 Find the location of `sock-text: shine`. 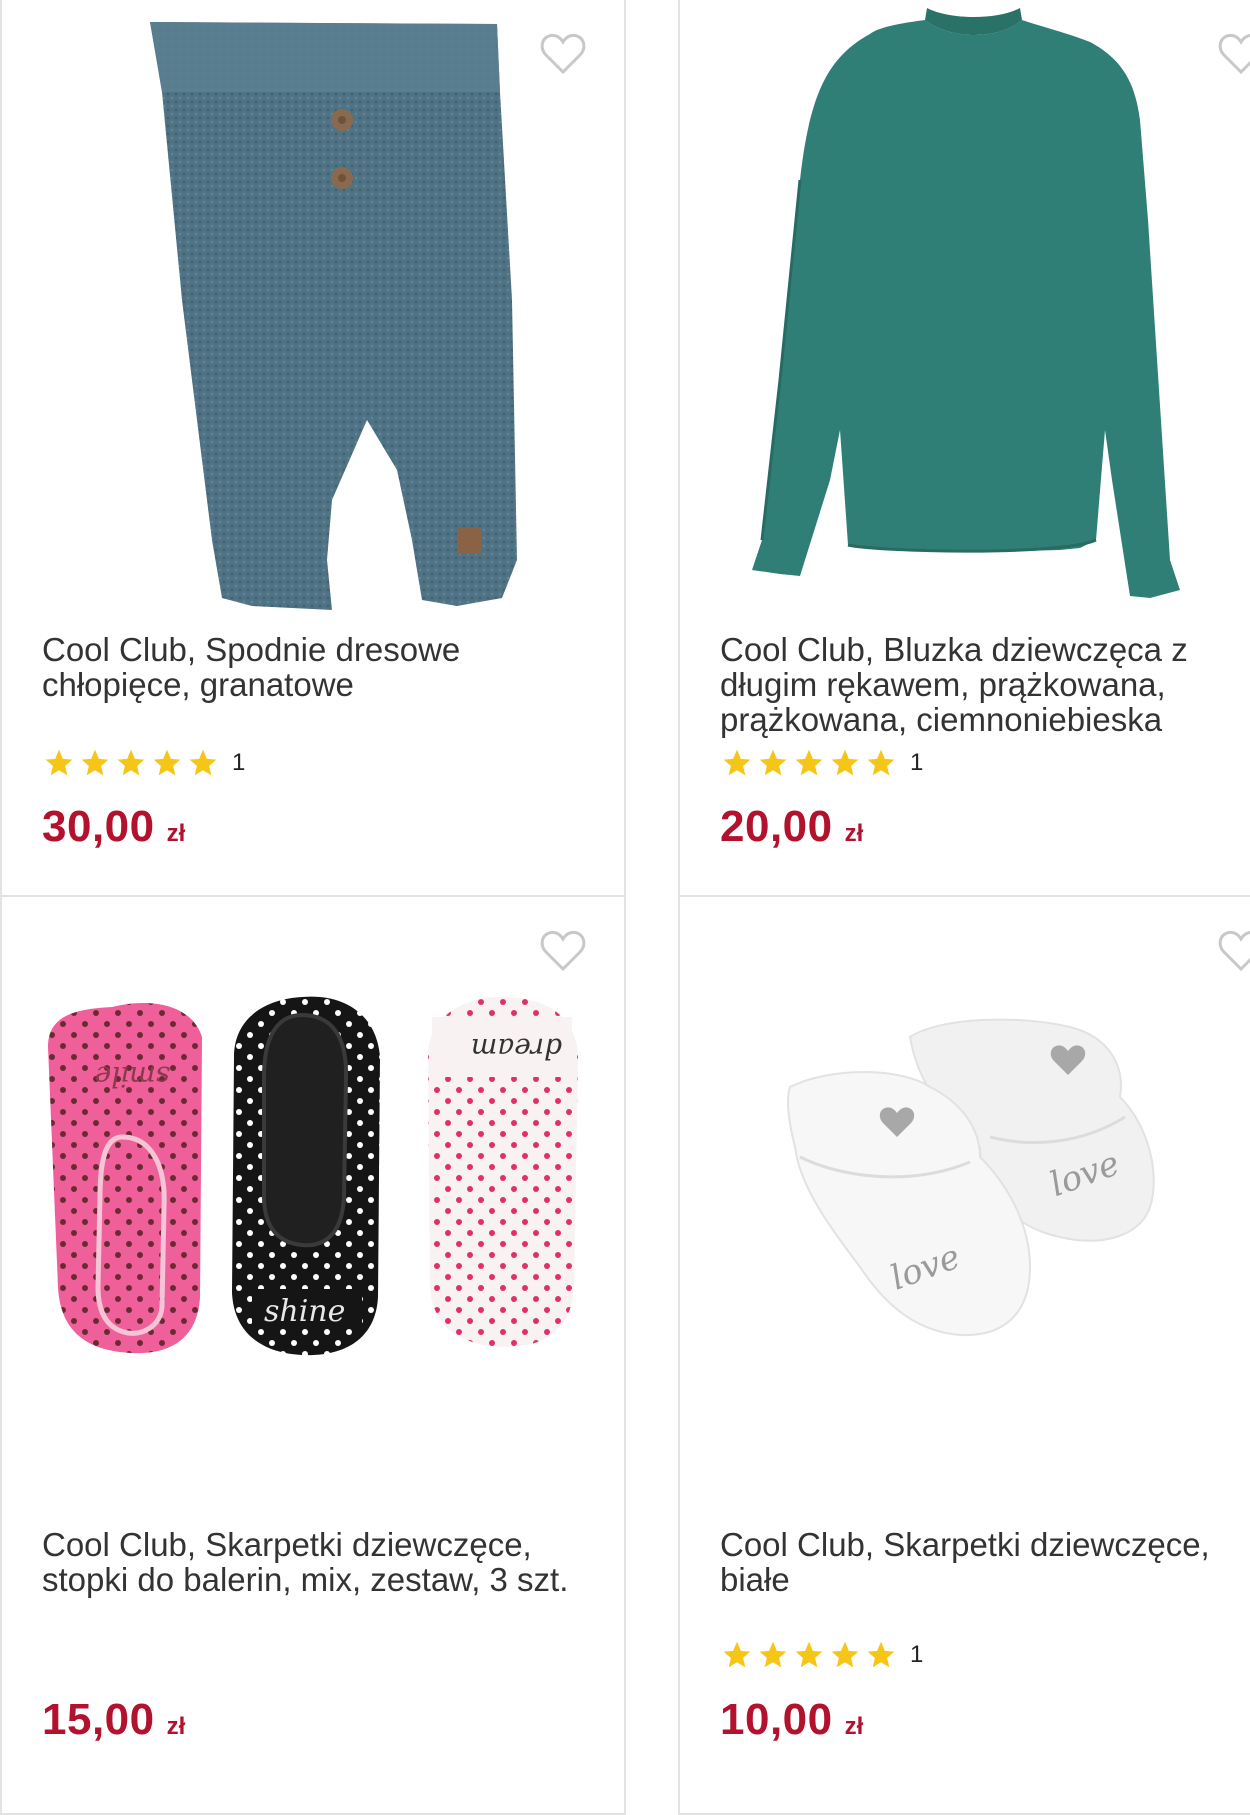

sock-text: shine is located at coordinates (304, 1311).